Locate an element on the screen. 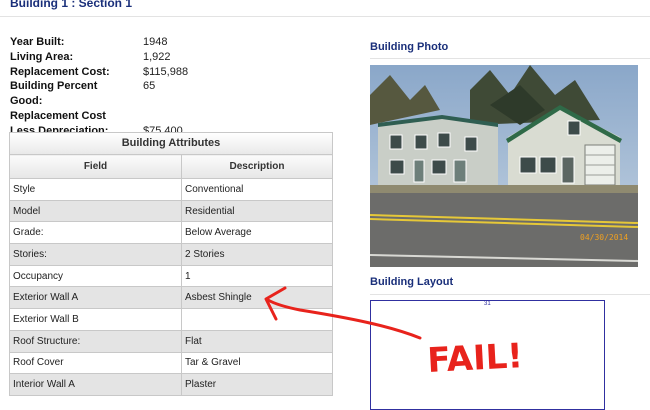  year-built-value: 1948 is located at coordinates (155, 42).